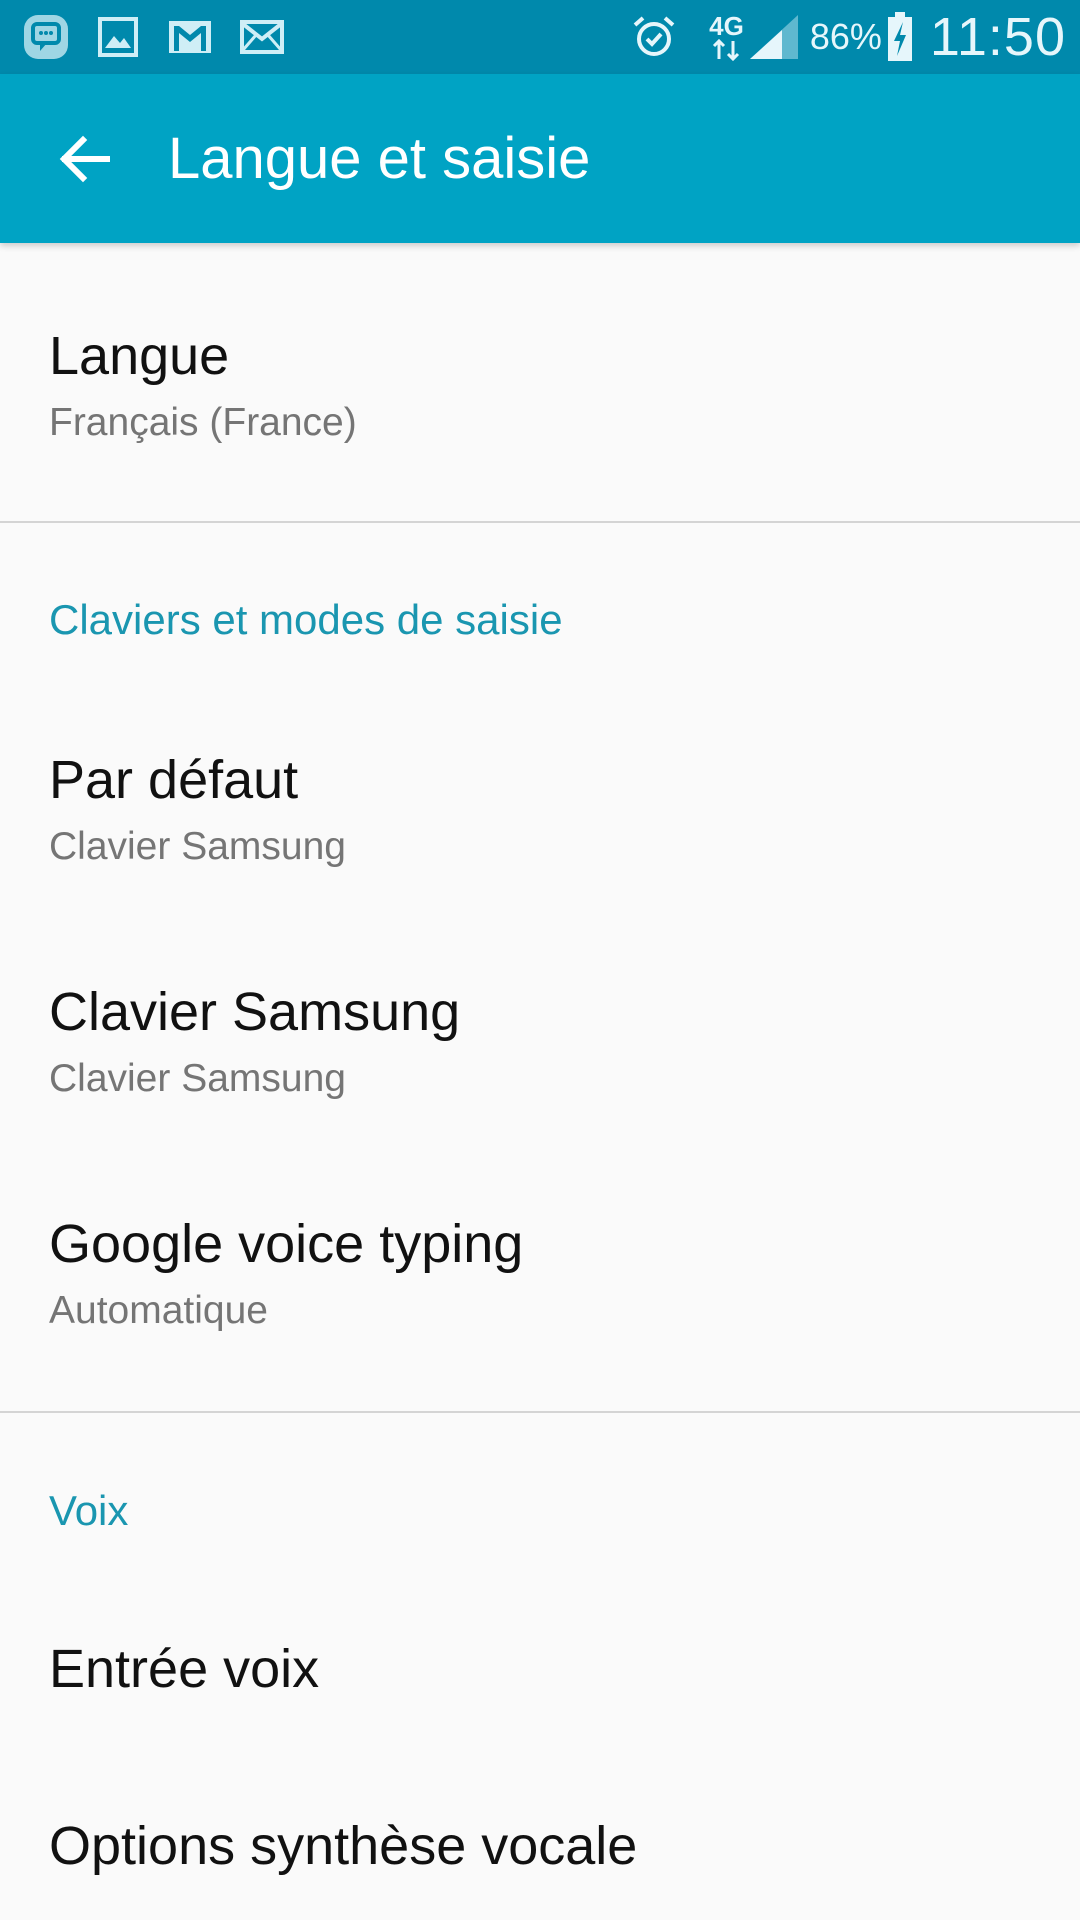  I want to click on tts-options-setting: Options synthèse vocale, so click(540, 1841).